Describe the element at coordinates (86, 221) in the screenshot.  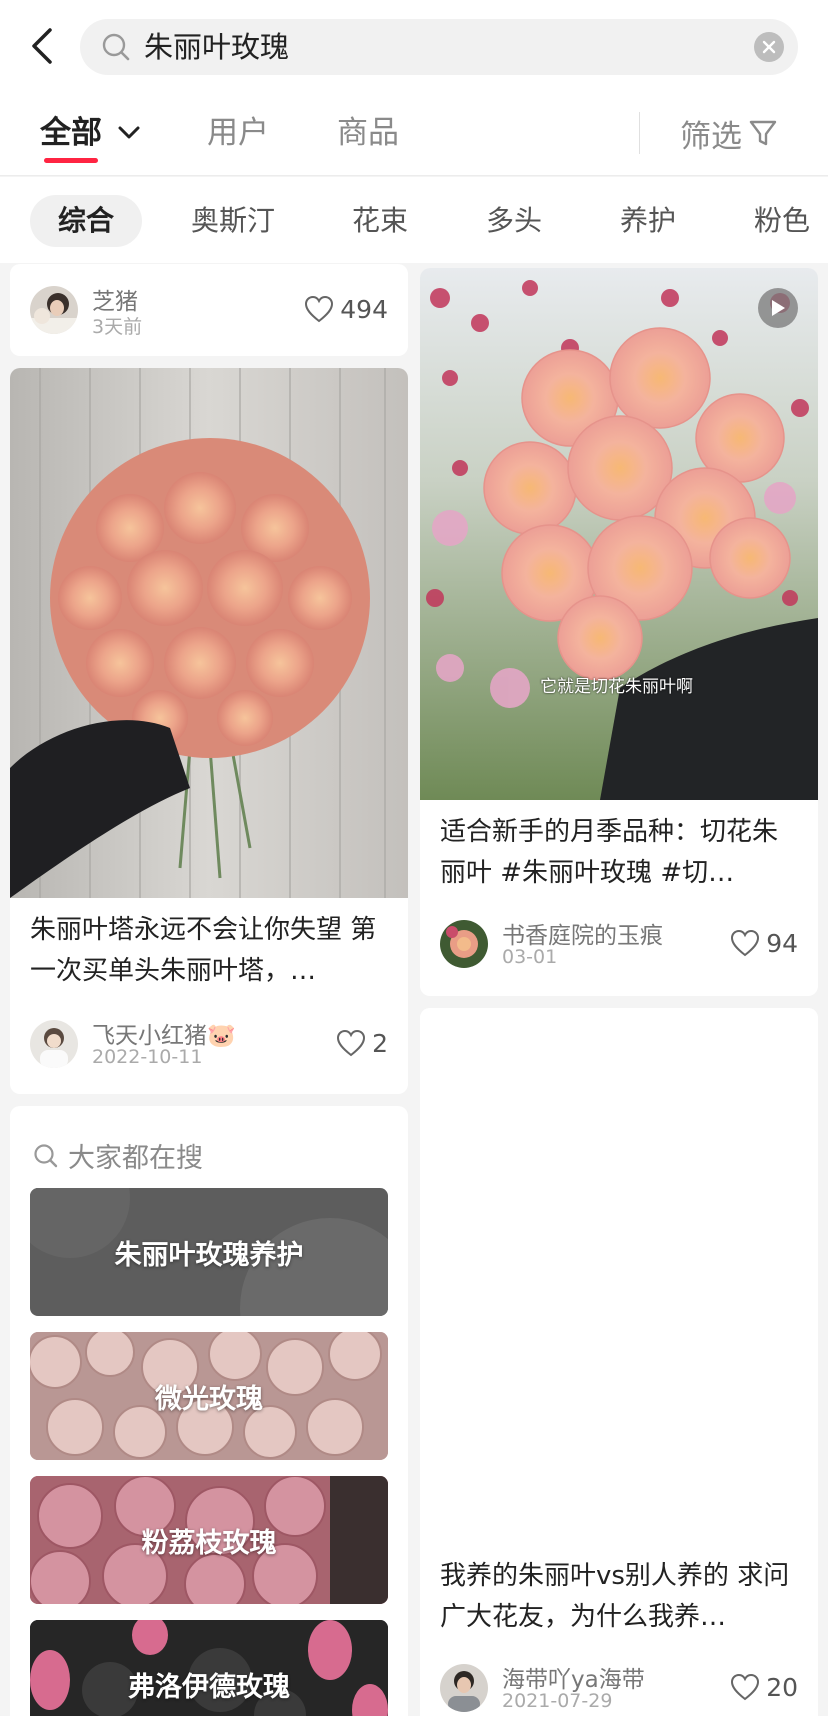
I see `chip-comprehensive: 综合` at that location.